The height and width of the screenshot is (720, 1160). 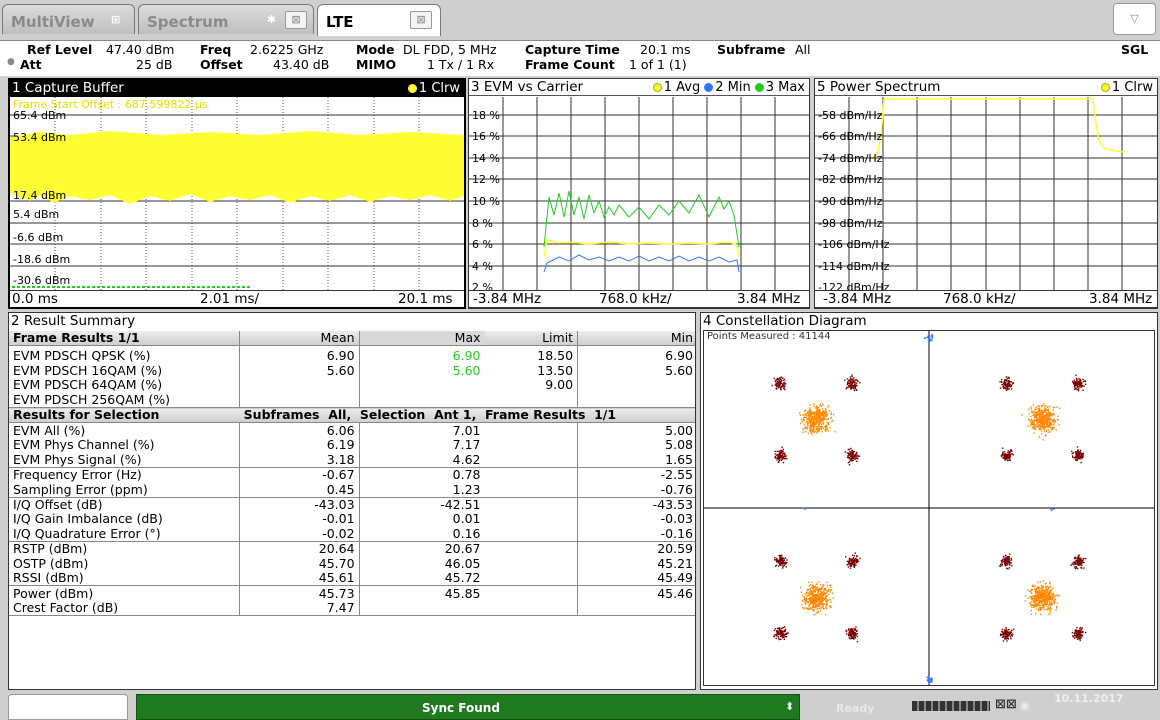 I want to click on tab-lte-label: LTE, so click(x=340, y=22).